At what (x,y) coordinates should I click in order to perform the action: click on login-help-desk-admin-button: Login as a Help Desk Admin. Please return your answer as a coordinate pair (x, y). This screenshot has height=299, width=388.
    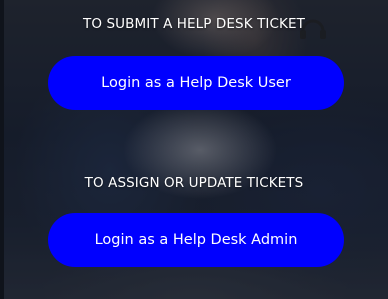
    Looking at the image, I should click on (196, 240).